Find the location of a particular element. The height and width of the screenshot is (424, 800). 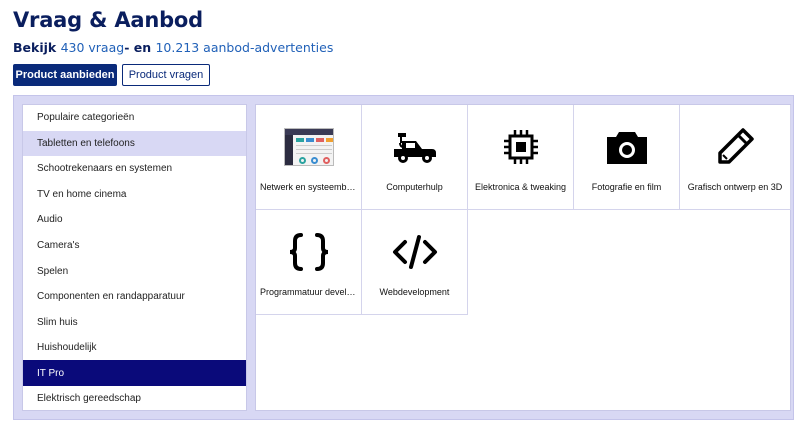

subcategory-tile-computerhulp: Computerhulp is located at coordinates (415, 157).